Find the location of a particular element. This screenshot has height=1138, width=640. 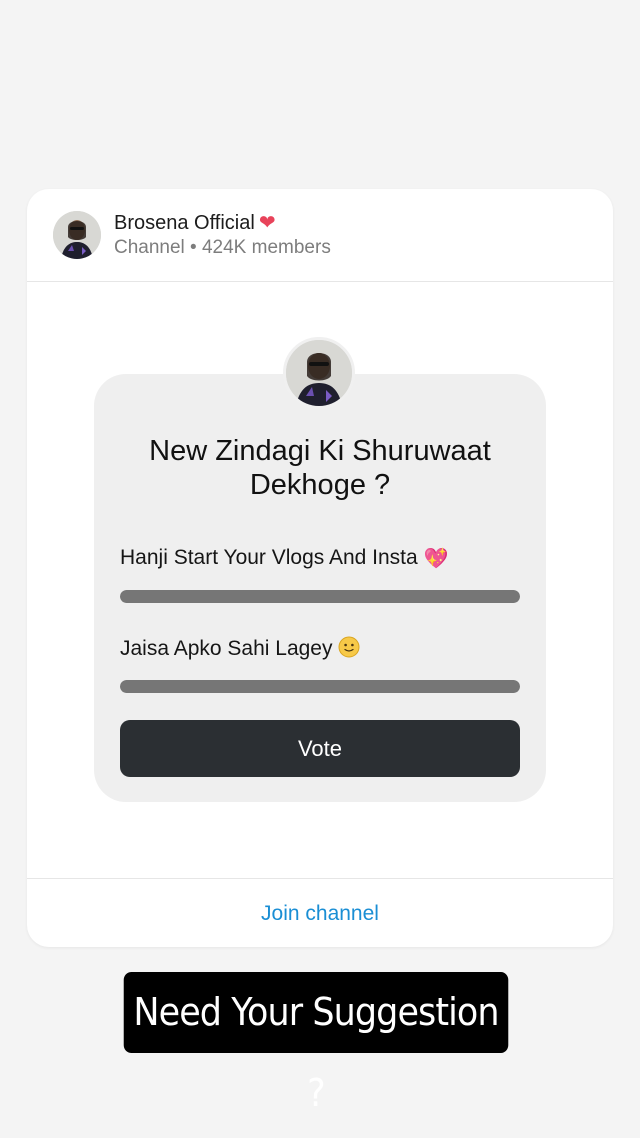

poll-option-1: Hanji Start Your Vlogs And Insta 💖 is located at coordinates (284, 558).